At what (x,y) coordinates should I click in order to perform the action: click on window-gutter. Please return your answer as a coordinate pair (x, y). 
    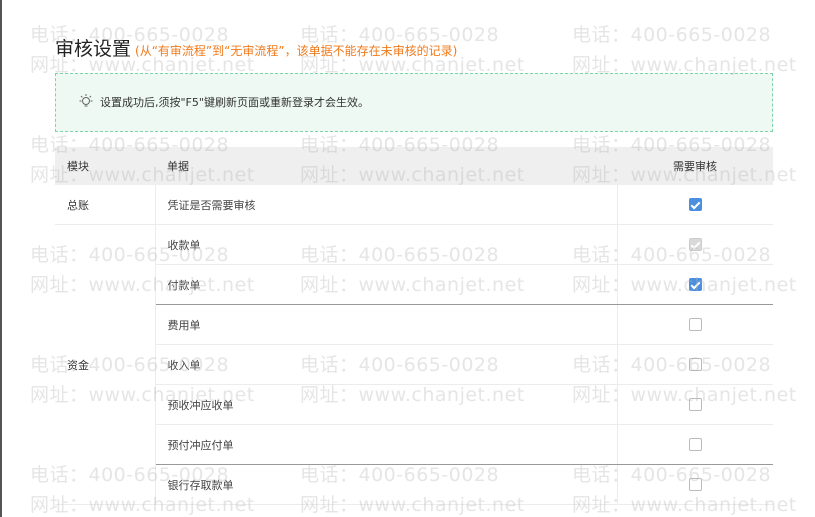
    Looking at the image, I should click on (811, 258).